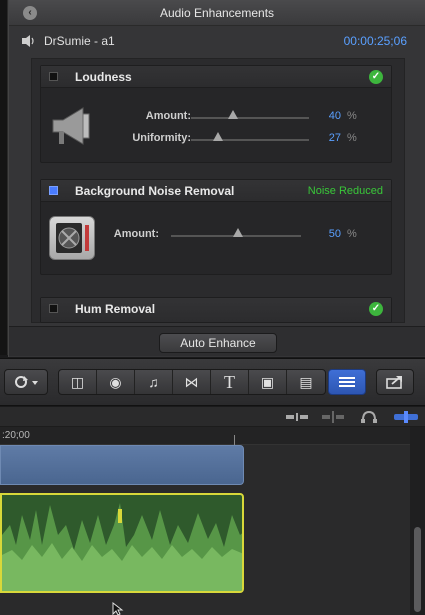 Image resolution: width=425 pixels, height=615 pixels. Describe the element at coordinates (216, 77) in the screenshot. I see `loudness-header: Loudness ✓` at that location.